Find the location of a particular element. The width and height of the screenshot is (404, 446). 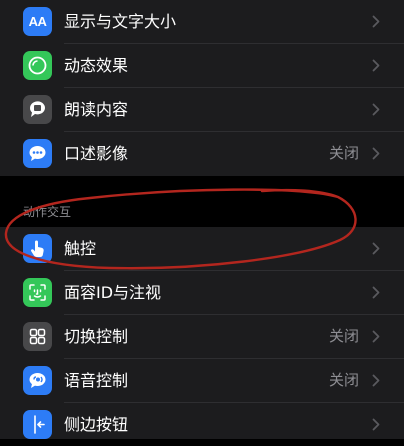

face-id-icon is located at coordinates (37, 292).